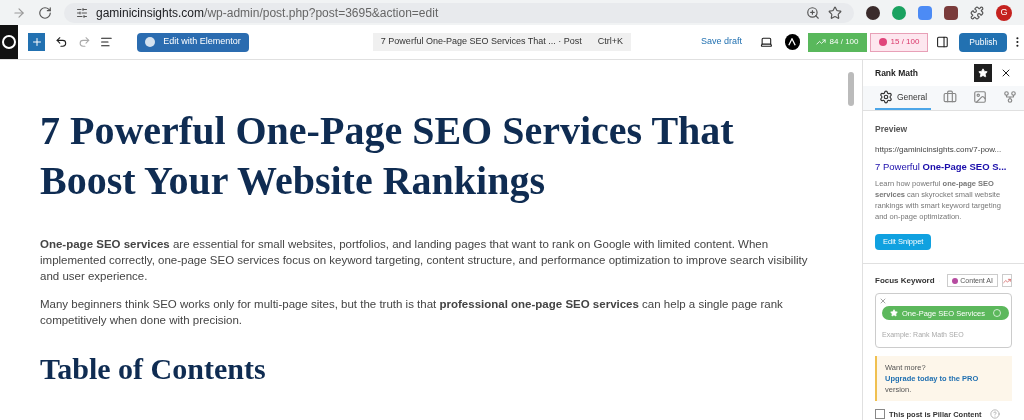 The image size is (1024, 420). Describe the element at coordinates (267, 13) in the screenshot. I see `url-text: gaminicinsights.com/wp-admin/post.php?post=3695&action=edit` at that location.